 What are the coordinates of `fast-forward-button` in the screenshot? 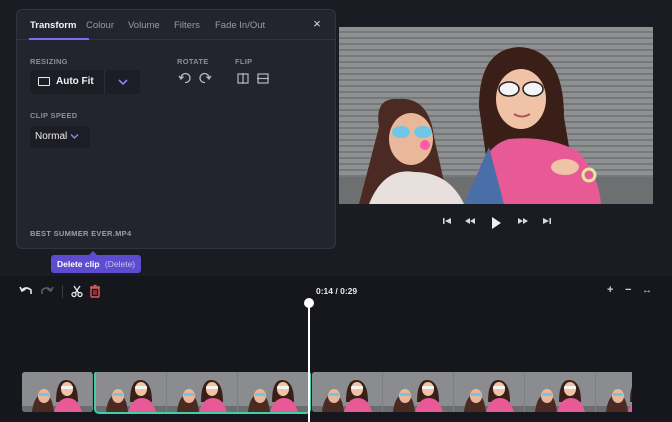 It's located at (523, 221).